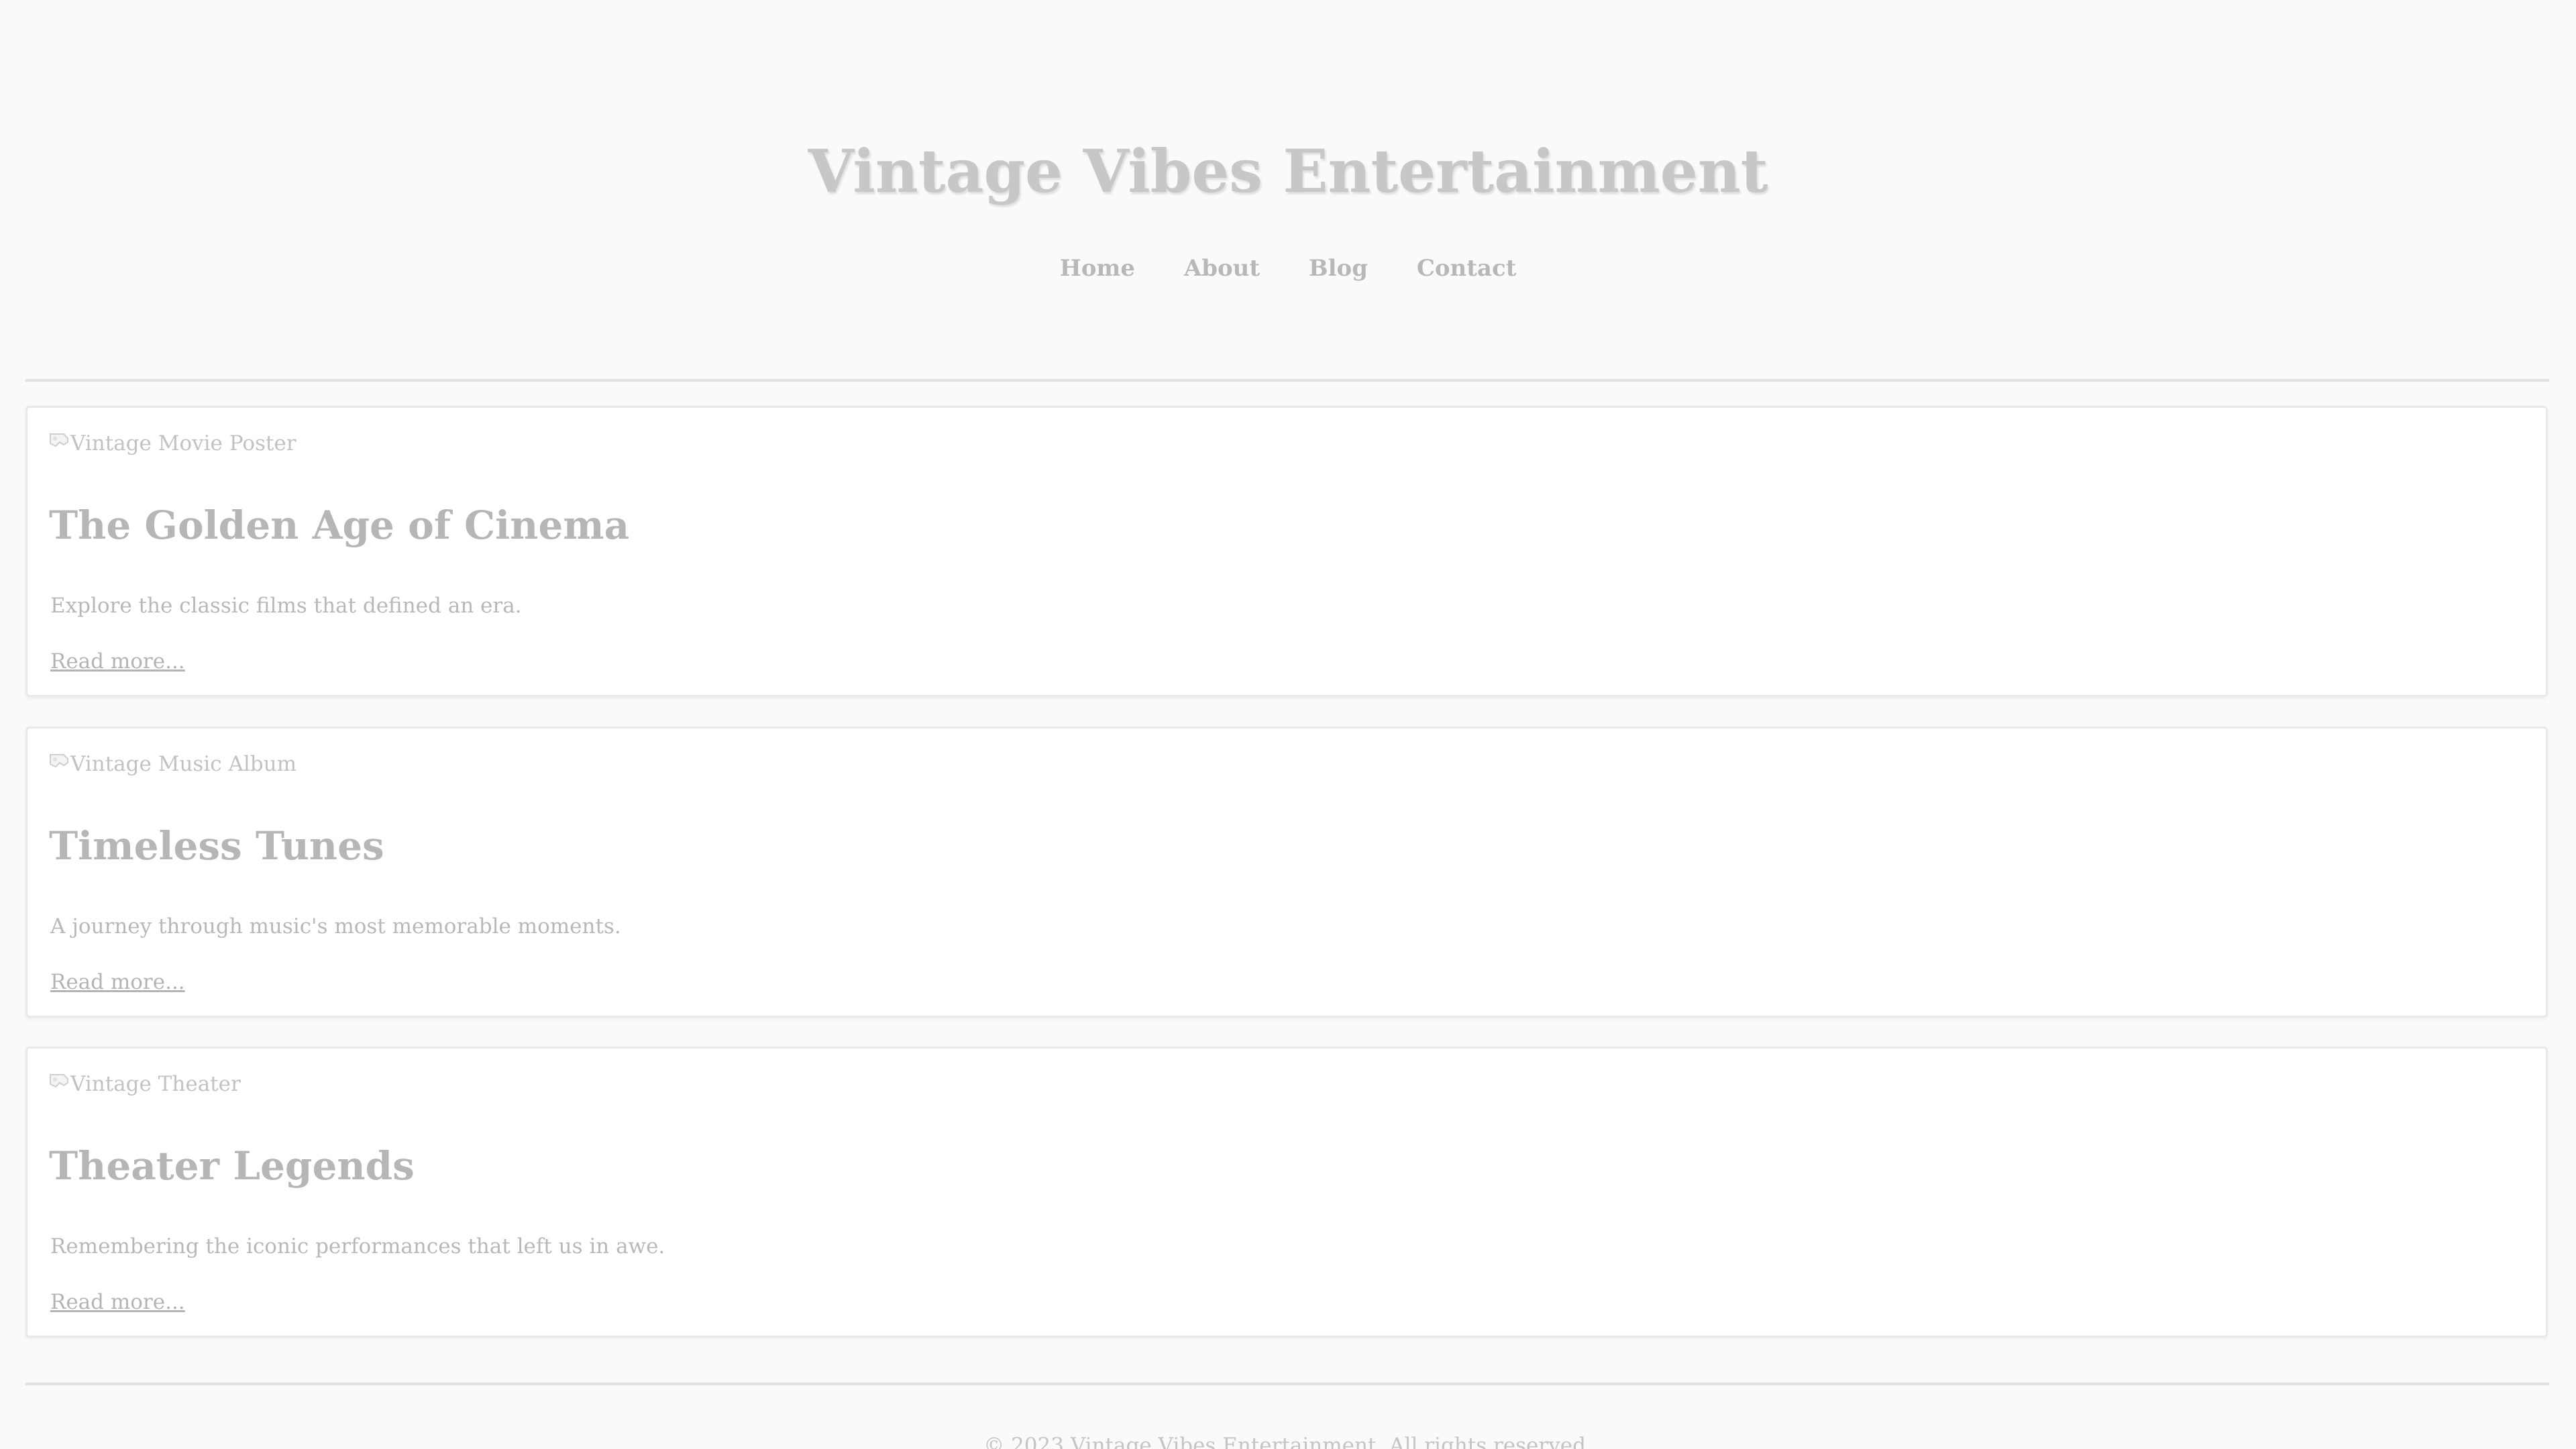 The image size is (2576, 1449). I want to click on post-image-alt: Vintage Music Album, so click(183, 764).